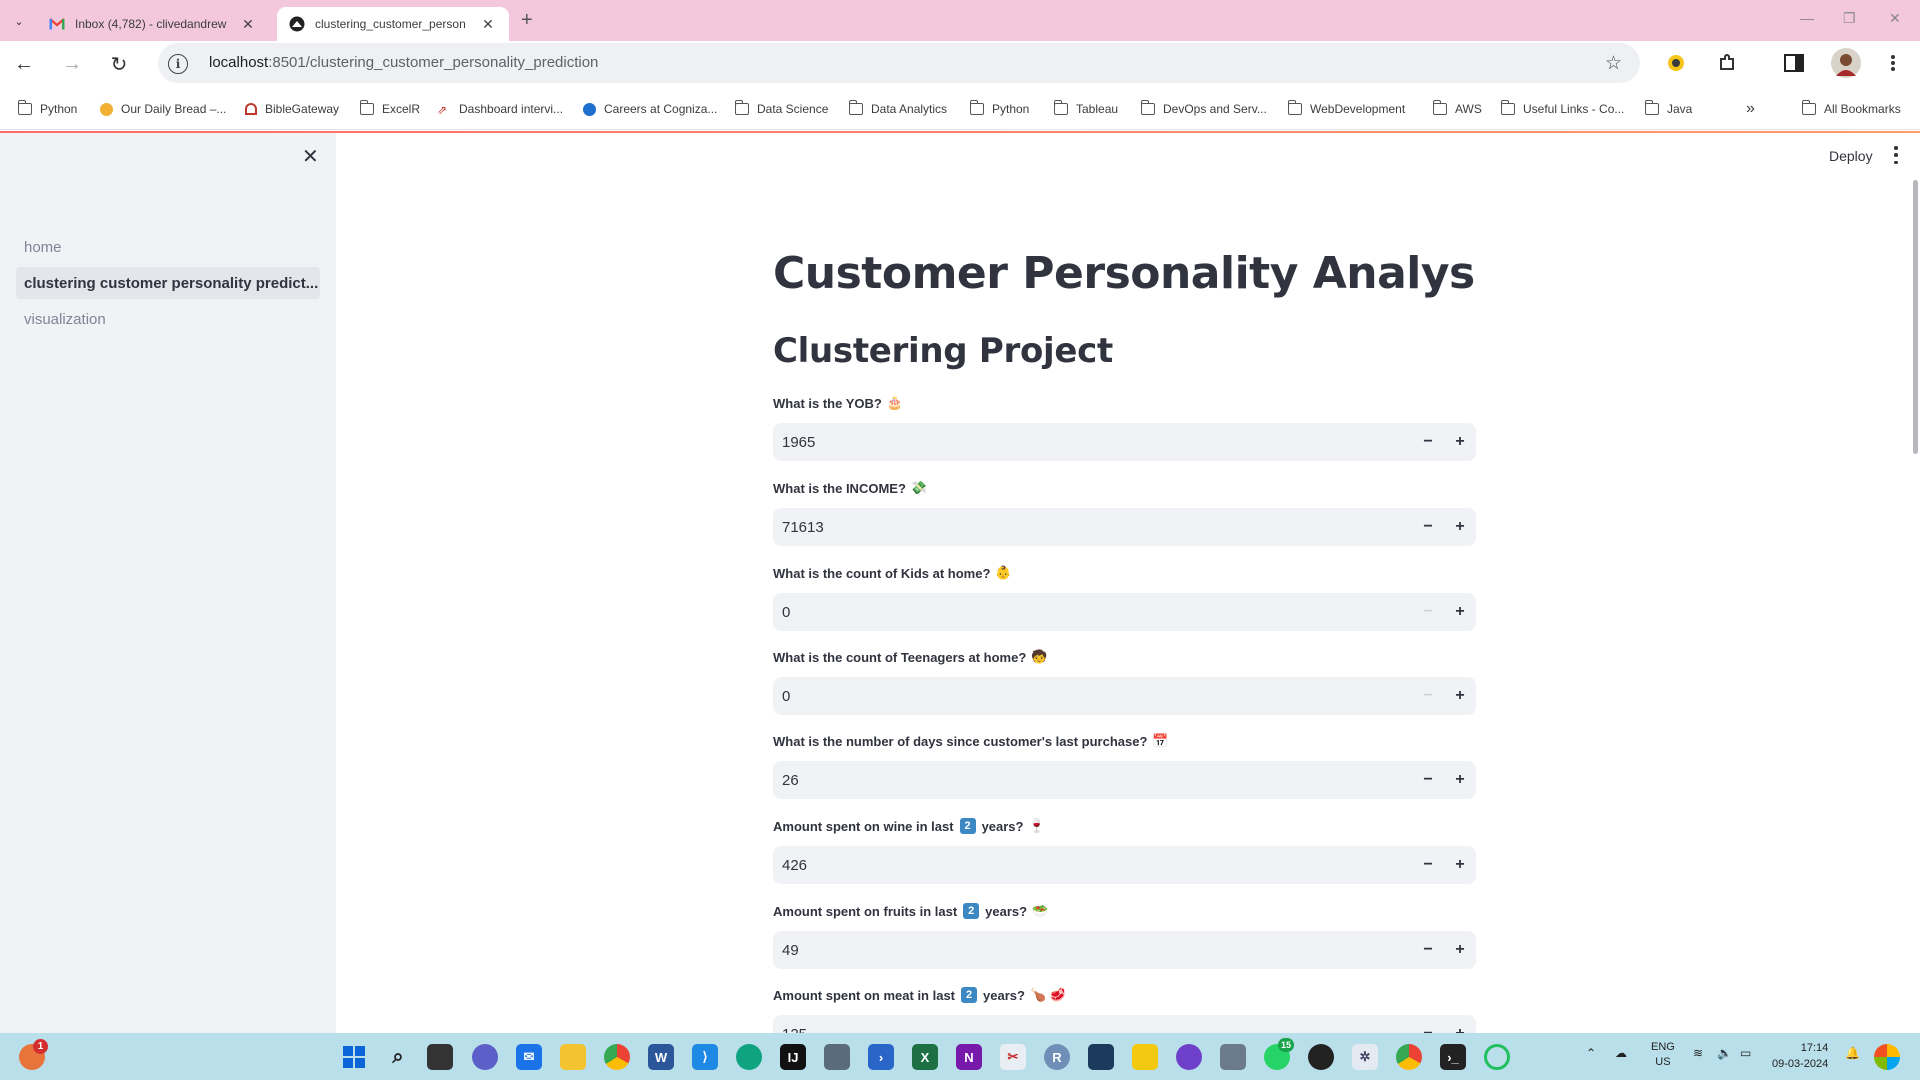 Image resolution: width=1920 pixels, height=1080 pixels. What do you see at coordinates (1057, 1057) in the screenshot?
I see `r-icon: R` at bounding box center [1057, 1057].